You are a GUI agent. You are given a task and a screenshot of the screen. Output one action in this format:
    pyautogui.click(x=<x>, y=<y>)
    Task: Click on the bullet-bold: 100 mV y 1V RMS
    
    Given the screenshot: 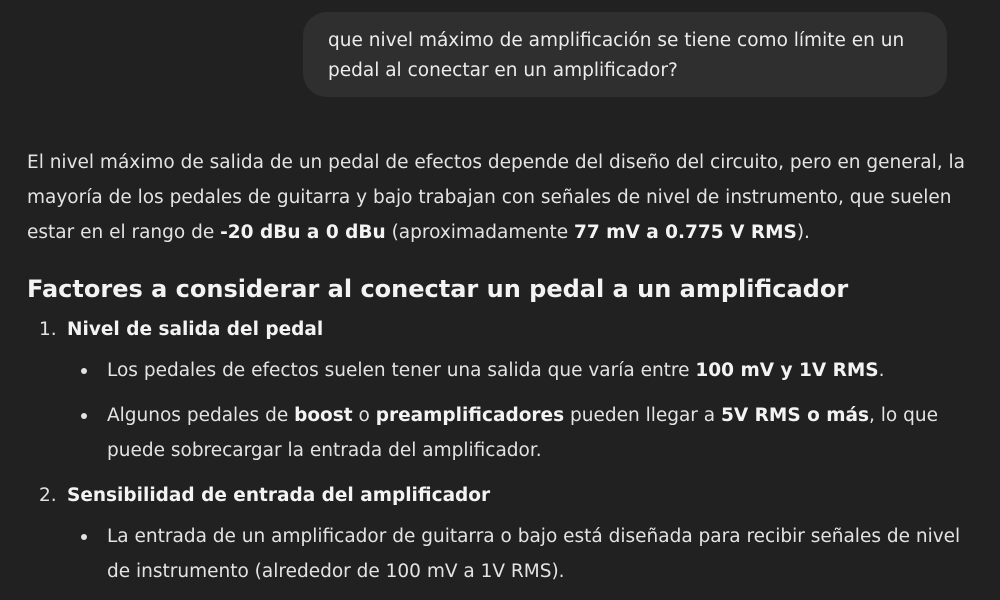 What is the action you would take?
    pyautogui.click(x=787, y=370)
    